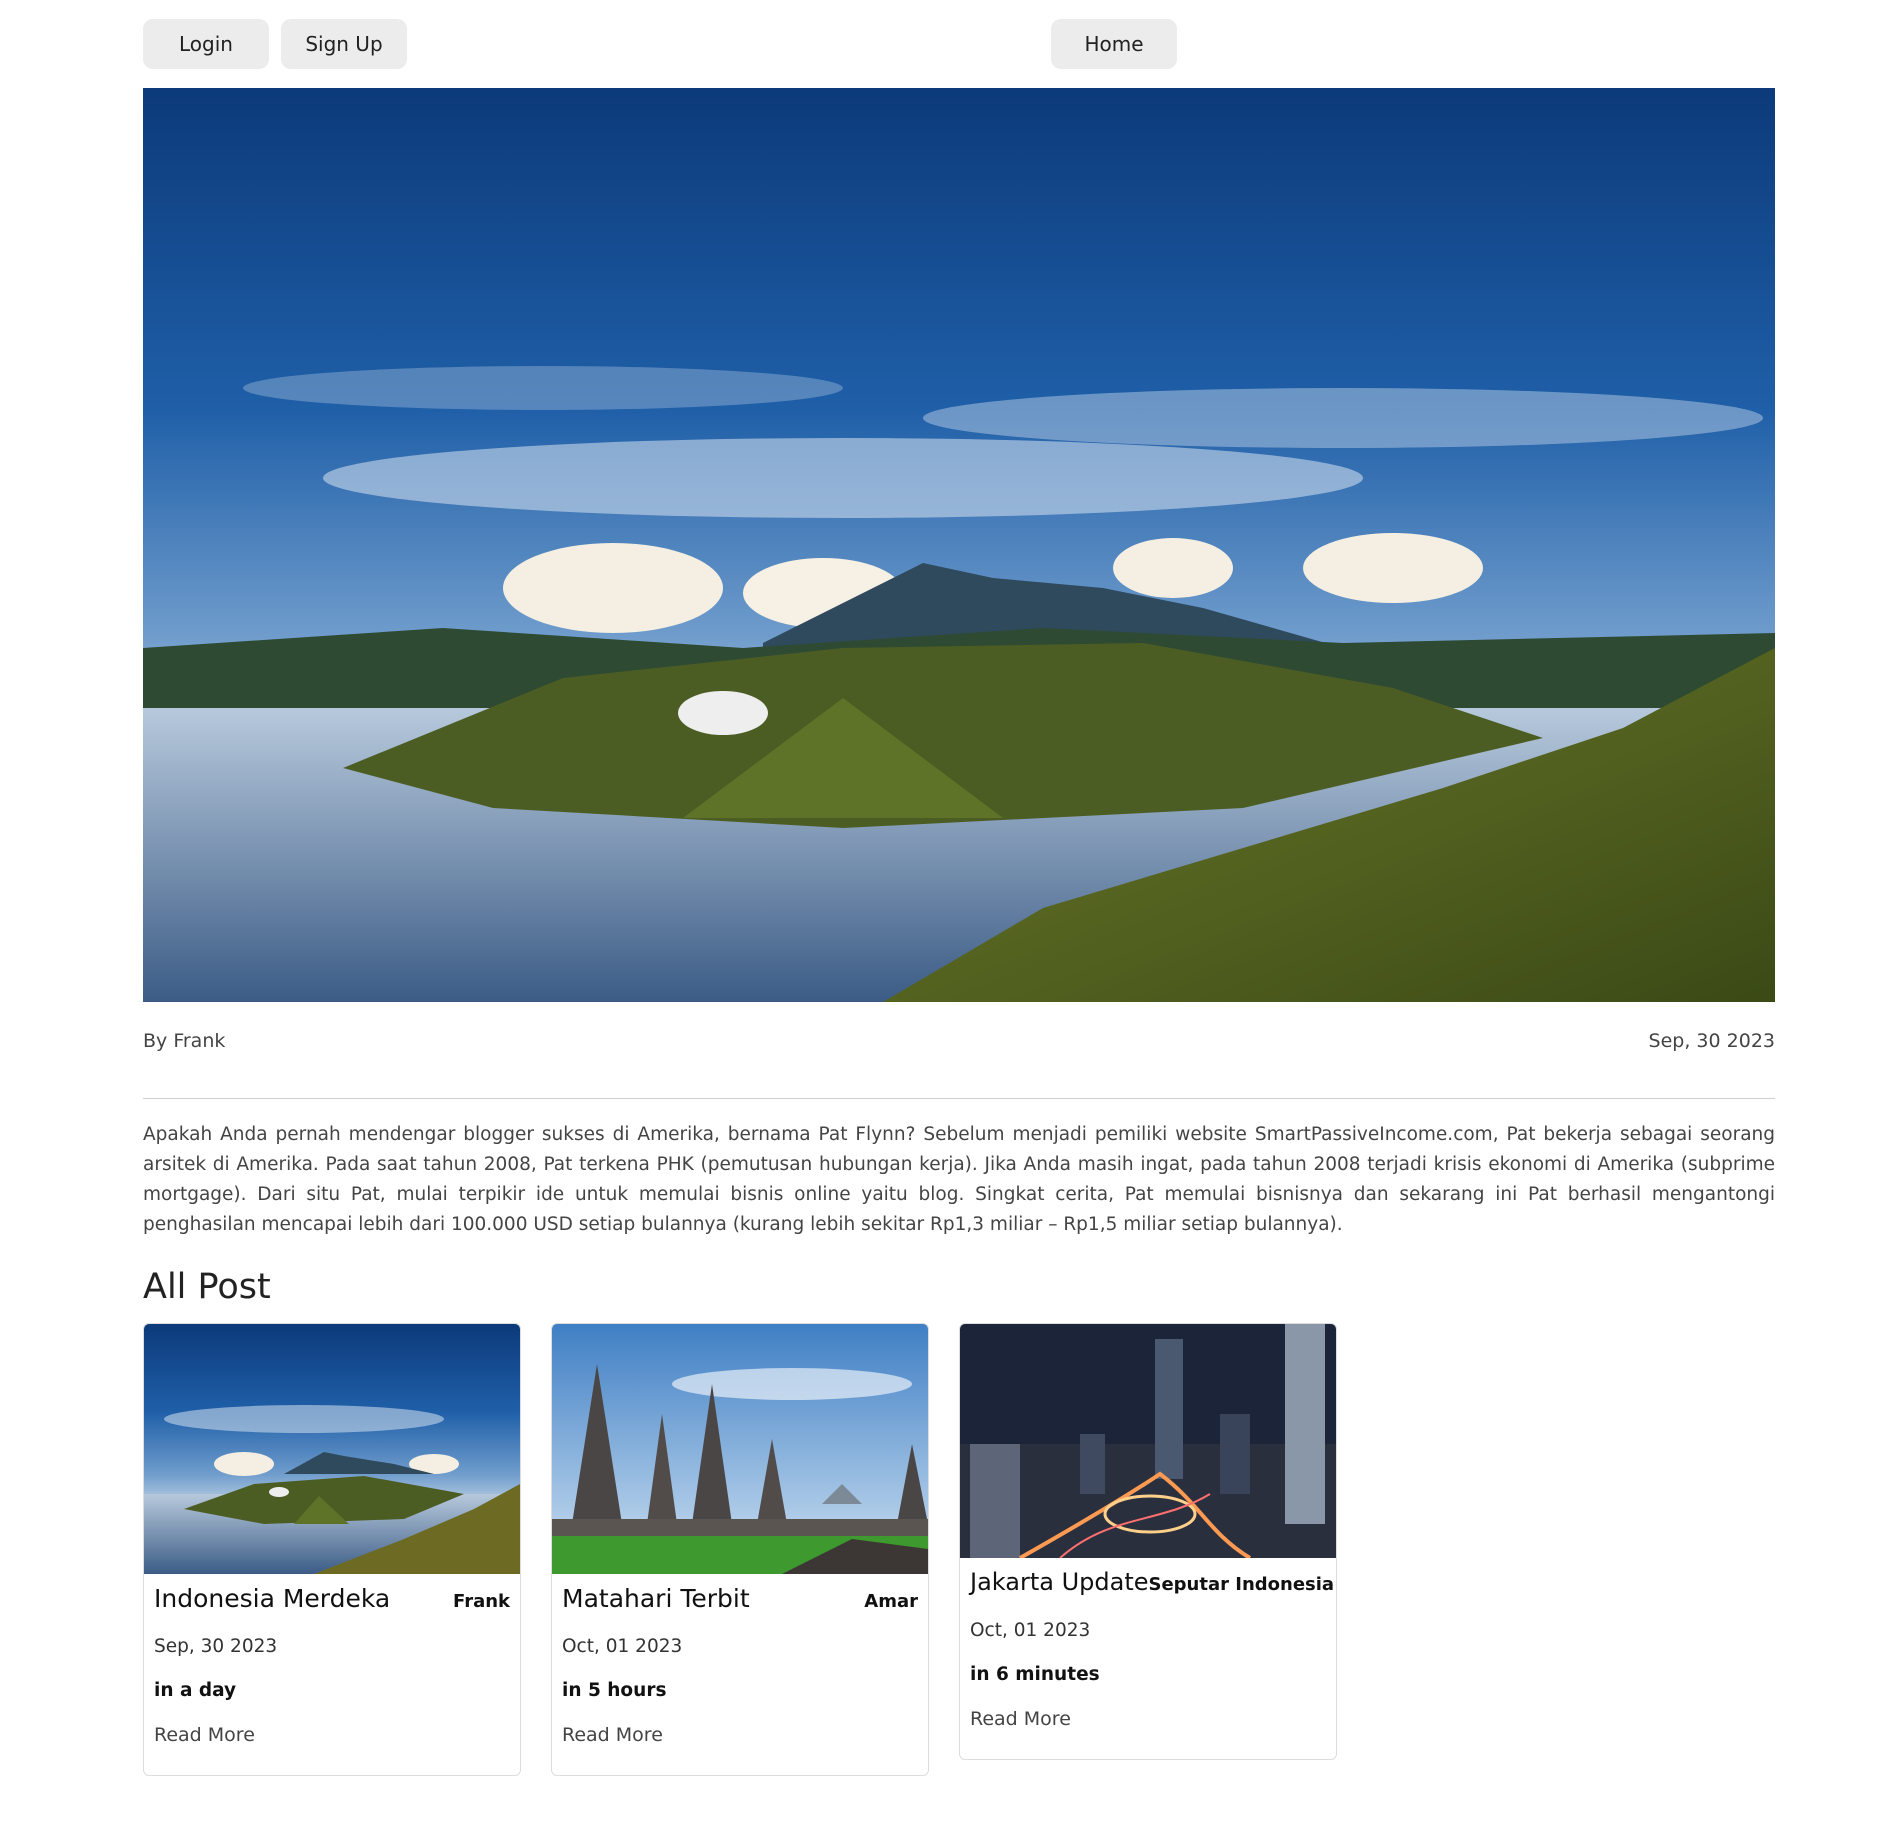  Describe the element at coordinates (481, 1601) in the screenshot. I see `post-author: Frank` at that location.